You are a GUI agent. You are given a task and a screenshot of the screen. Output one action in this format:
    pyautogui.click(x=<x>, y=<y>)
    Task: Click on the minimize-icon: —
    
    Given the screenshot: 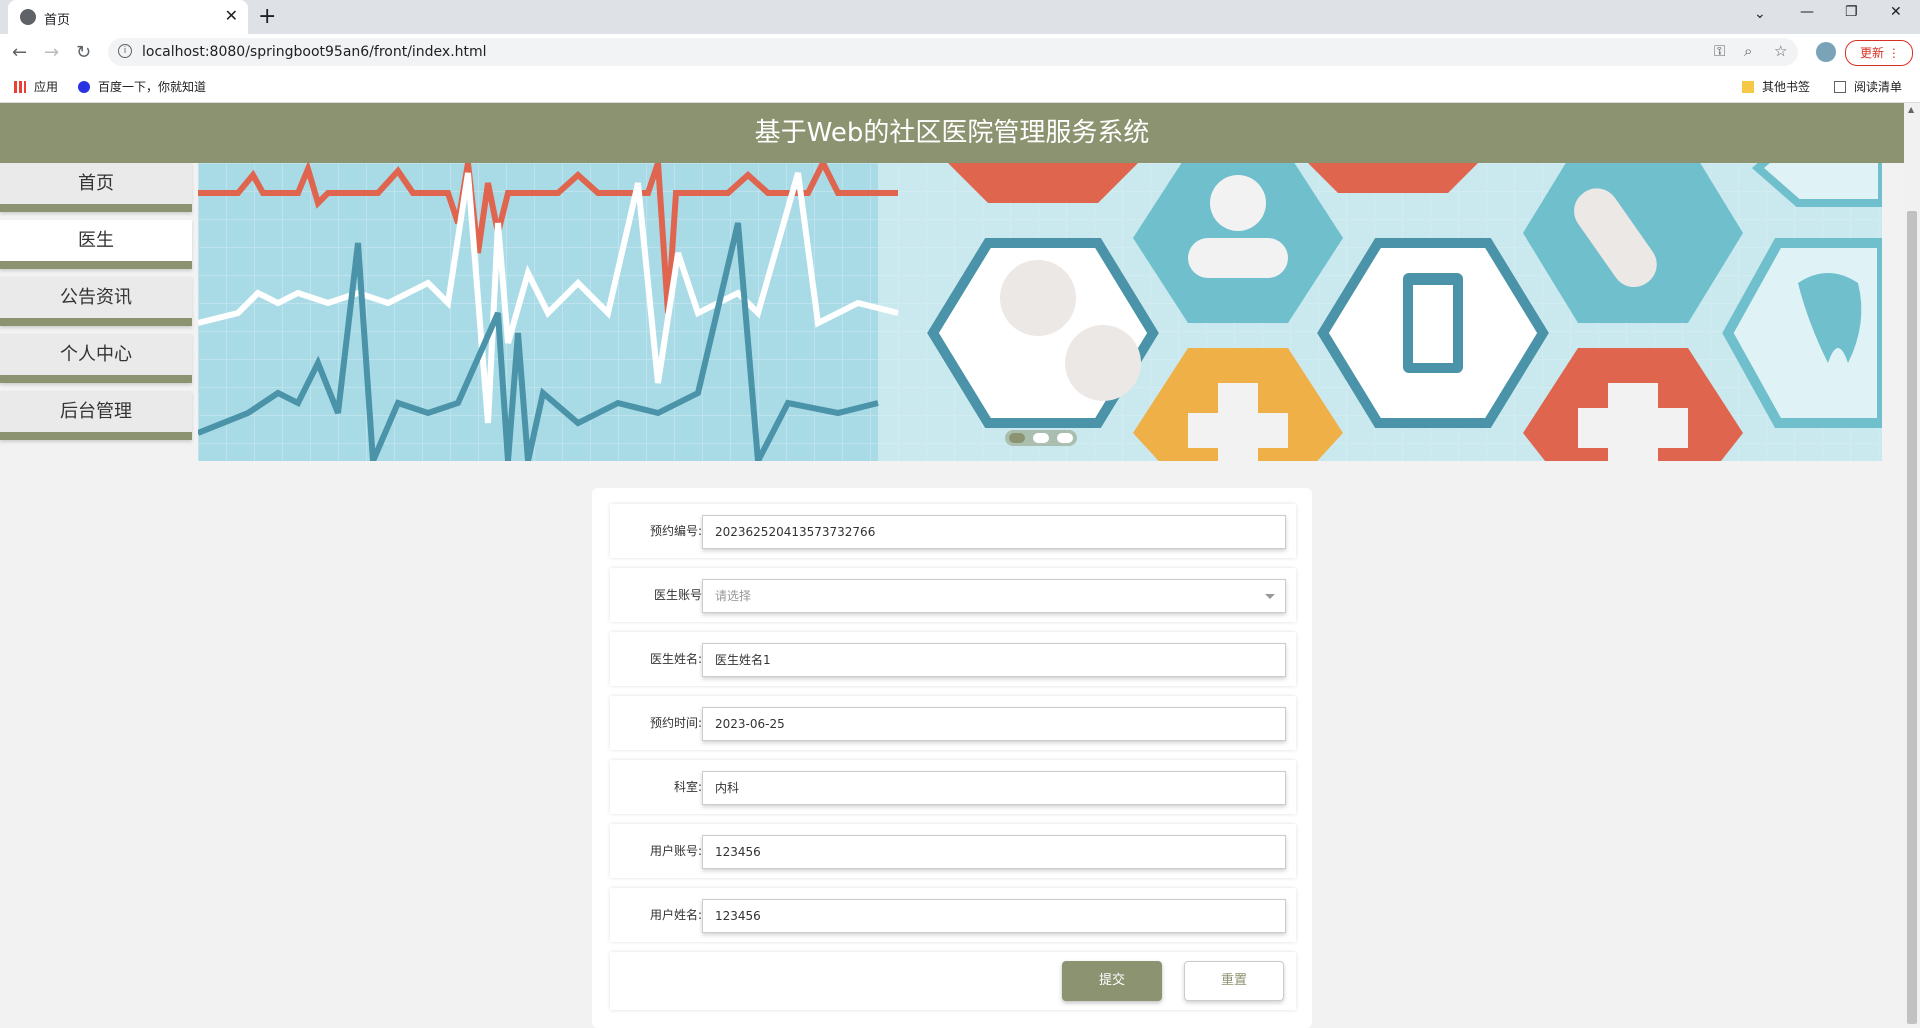 What is the action you would take?
    pyautogui.click(x=1807, y=12)
    